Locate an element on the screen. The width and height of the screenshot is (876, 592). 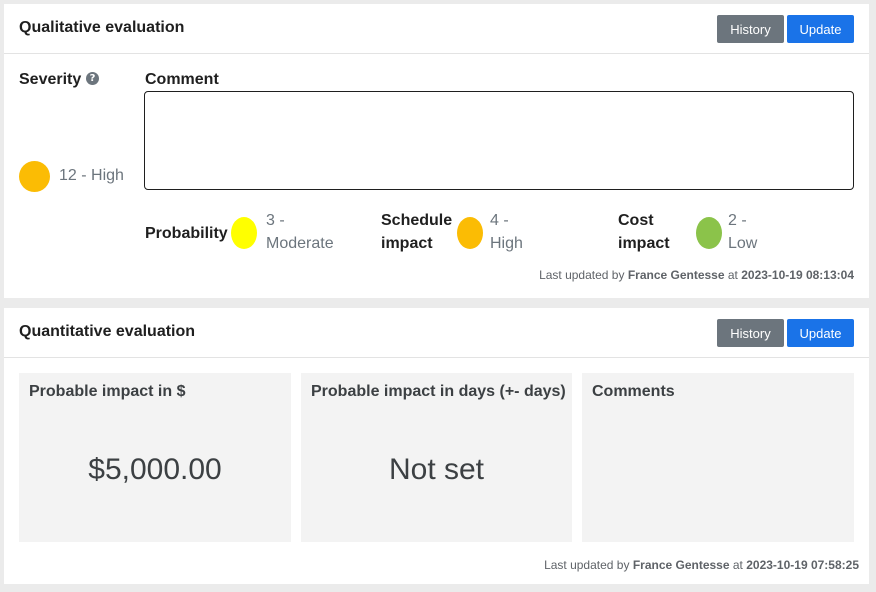
schedule-impact-value: 4 - High is located at coordinates (506, 232).